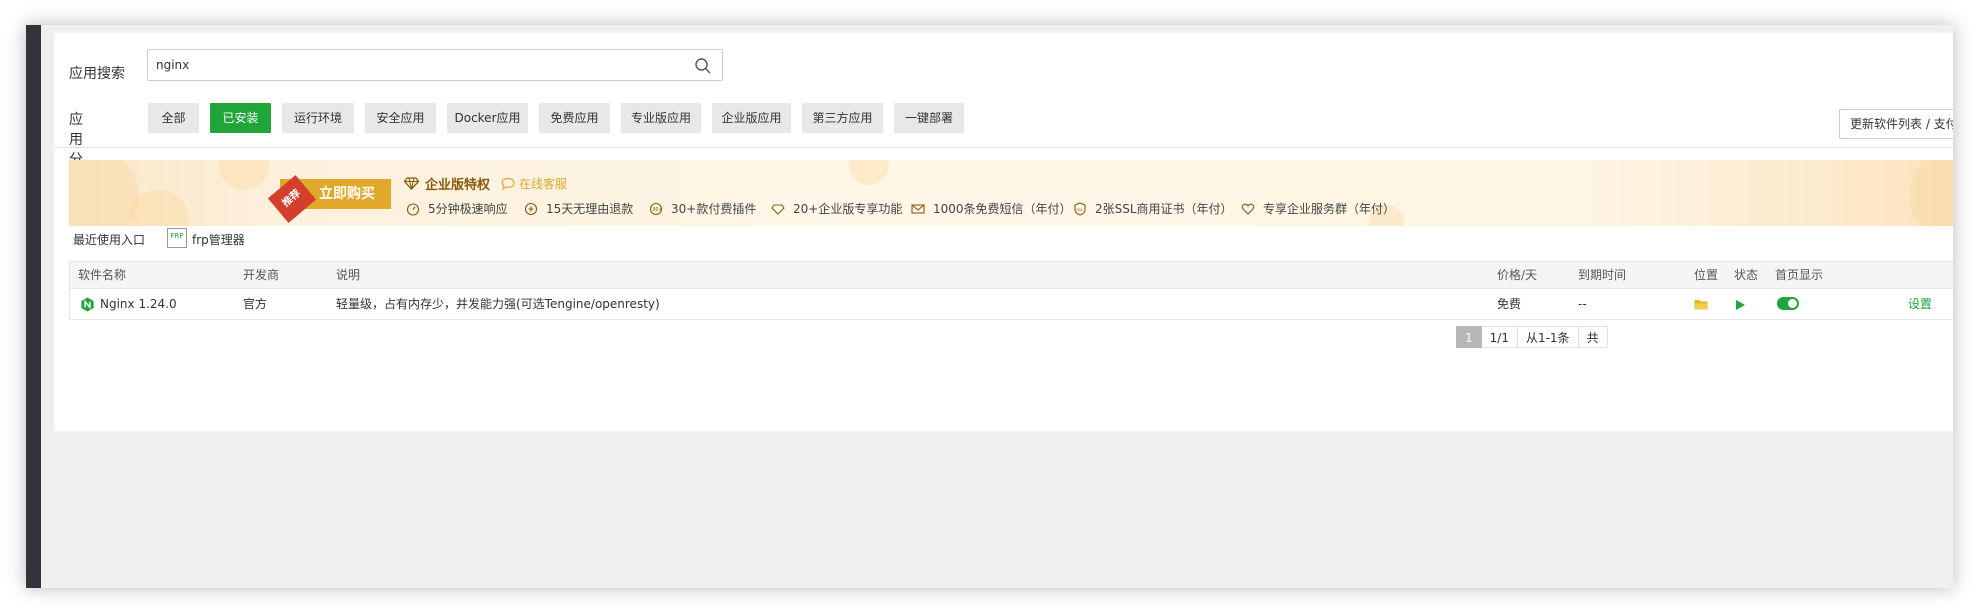 The image size is (1979, 614). What do you see at coordinates (1896, 124) in the screenshot?
I see `update-list-button: 更新软件列表 / 支付` at bounding box center [1896, 124].